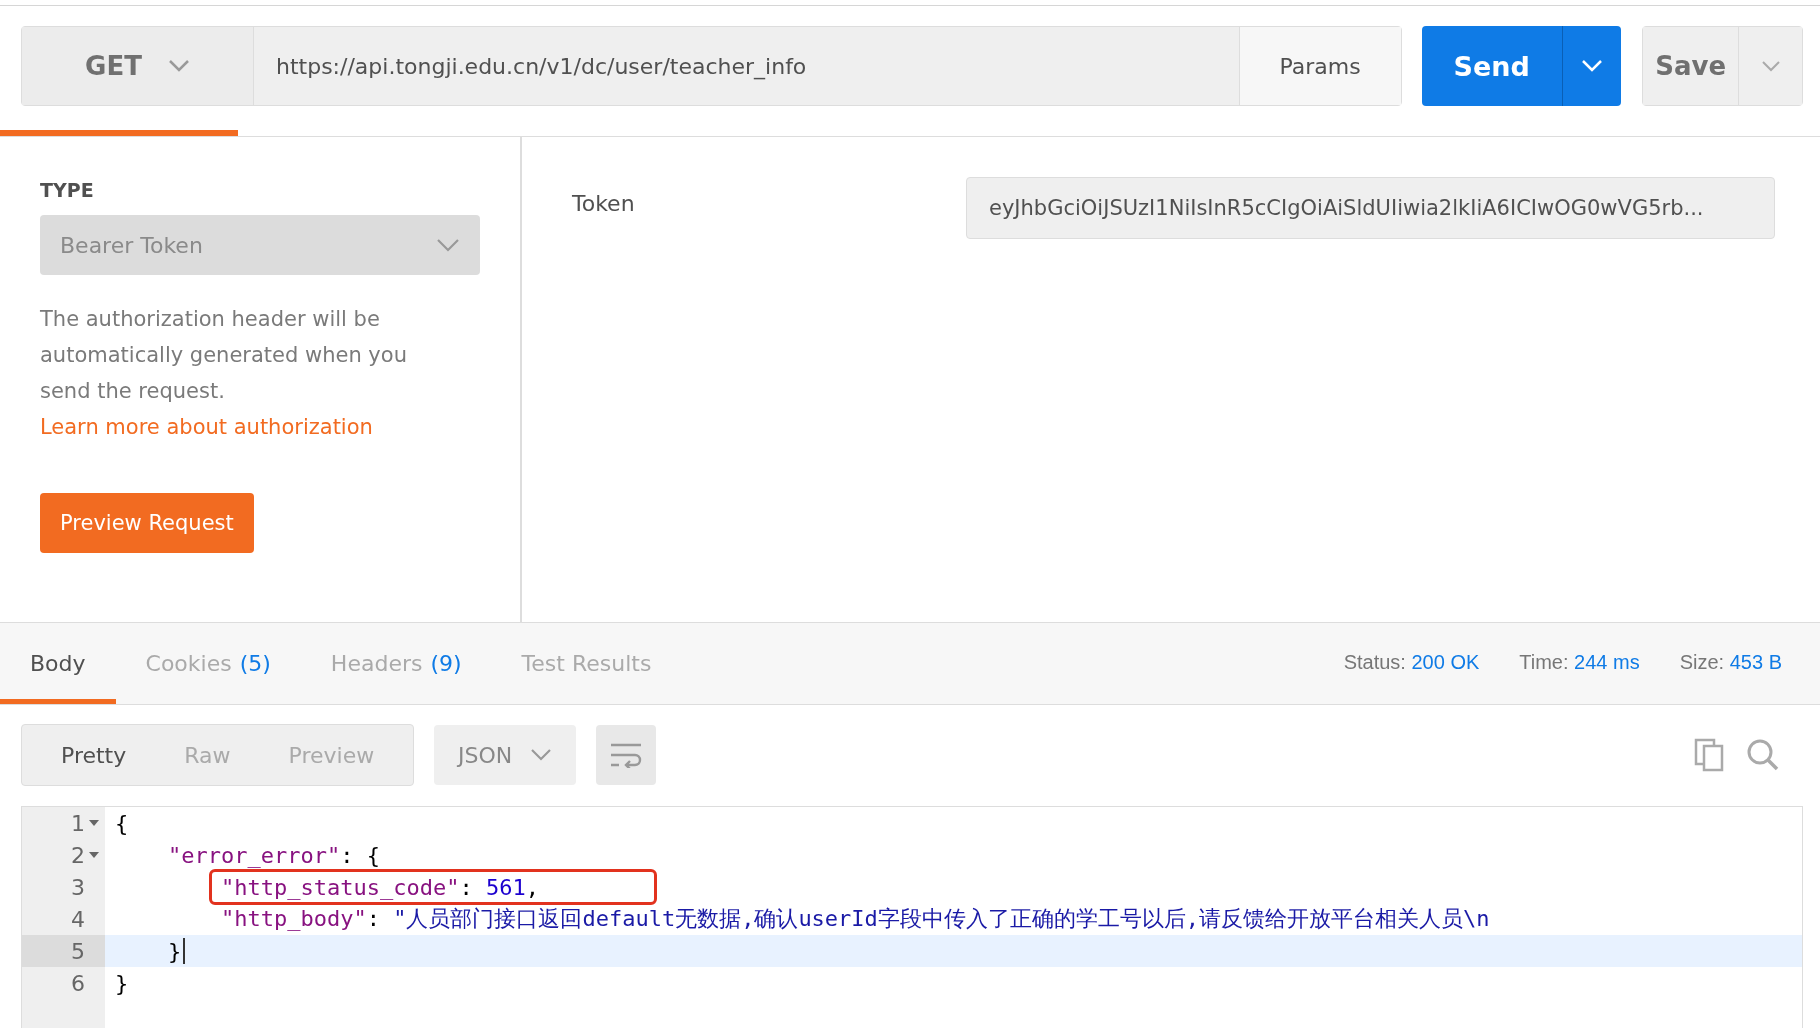 The height and width of the screenshot is (1028, 1820). Describe the element at coordinates (1411, 663) in the screenshot. I see `response-meta: Status: 200 OK` at that location.